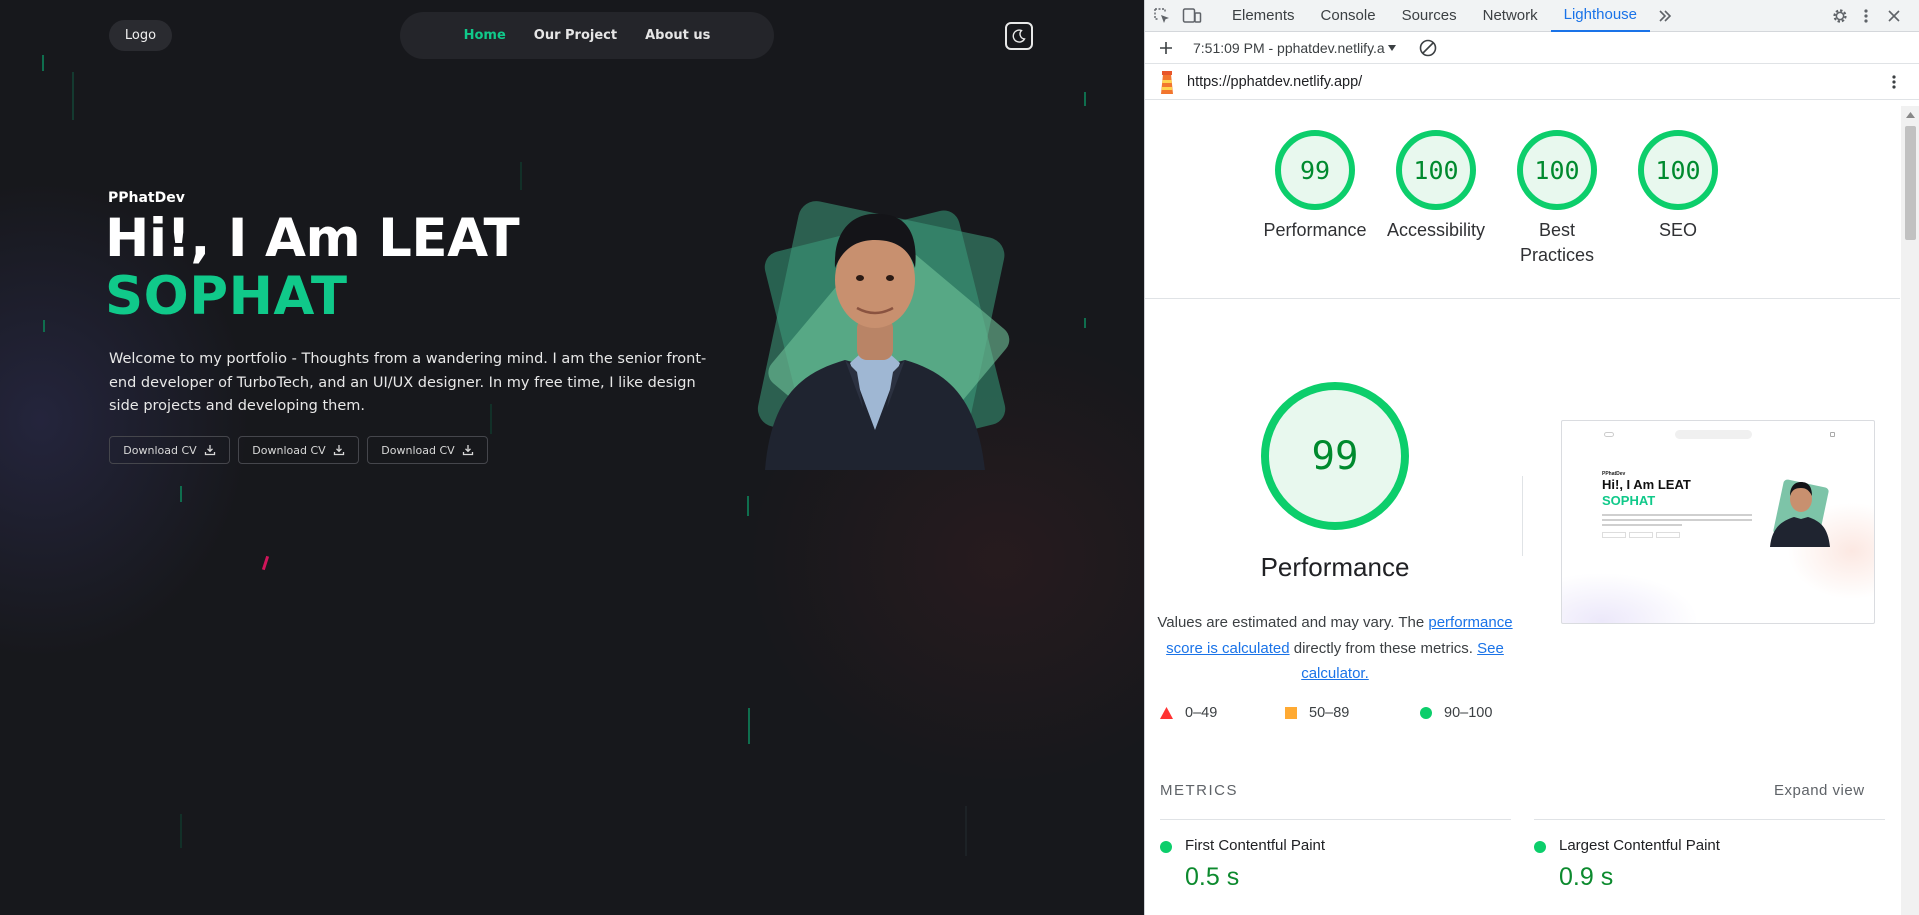 This screenshot has width=1919, height=915. Describe the element at coordinates (1910, 183) in the screenshot. I see `scrollbar-thumb` at that location.